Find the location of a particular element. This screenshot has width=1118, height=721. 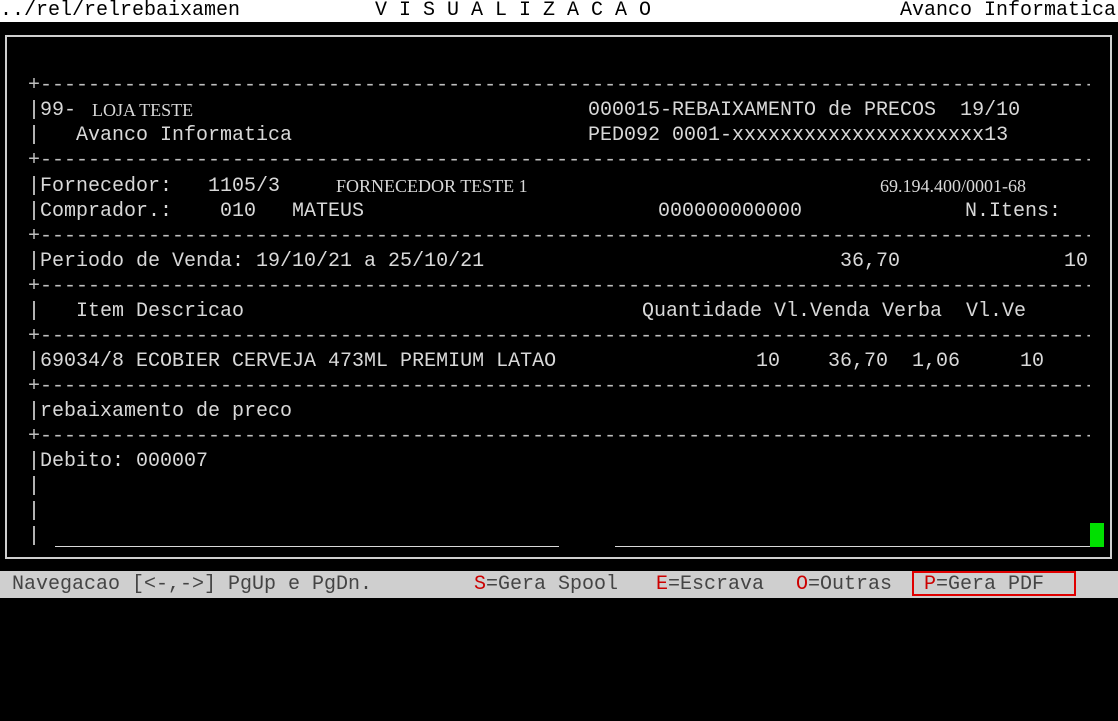

input-underline-right is located at coordinates (852, 546).